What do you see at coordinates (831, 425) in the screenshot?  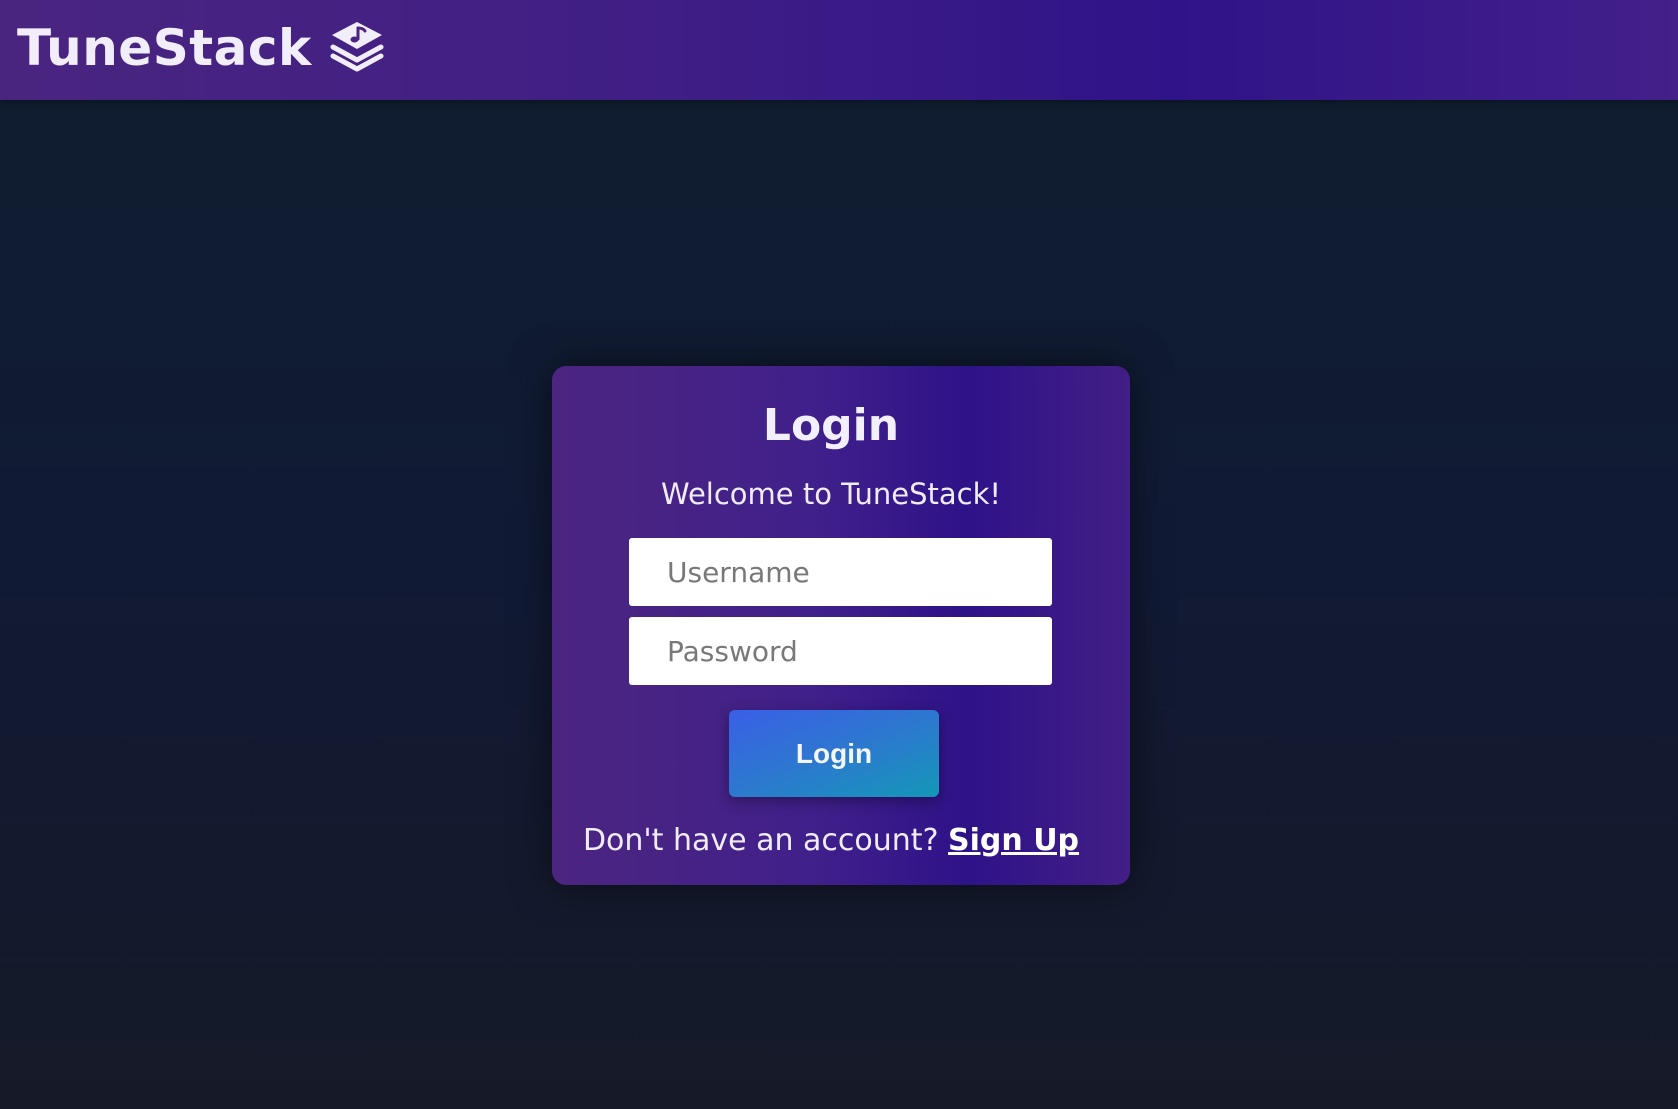 I see `login-title: Login` at bounding box center [831, 425].